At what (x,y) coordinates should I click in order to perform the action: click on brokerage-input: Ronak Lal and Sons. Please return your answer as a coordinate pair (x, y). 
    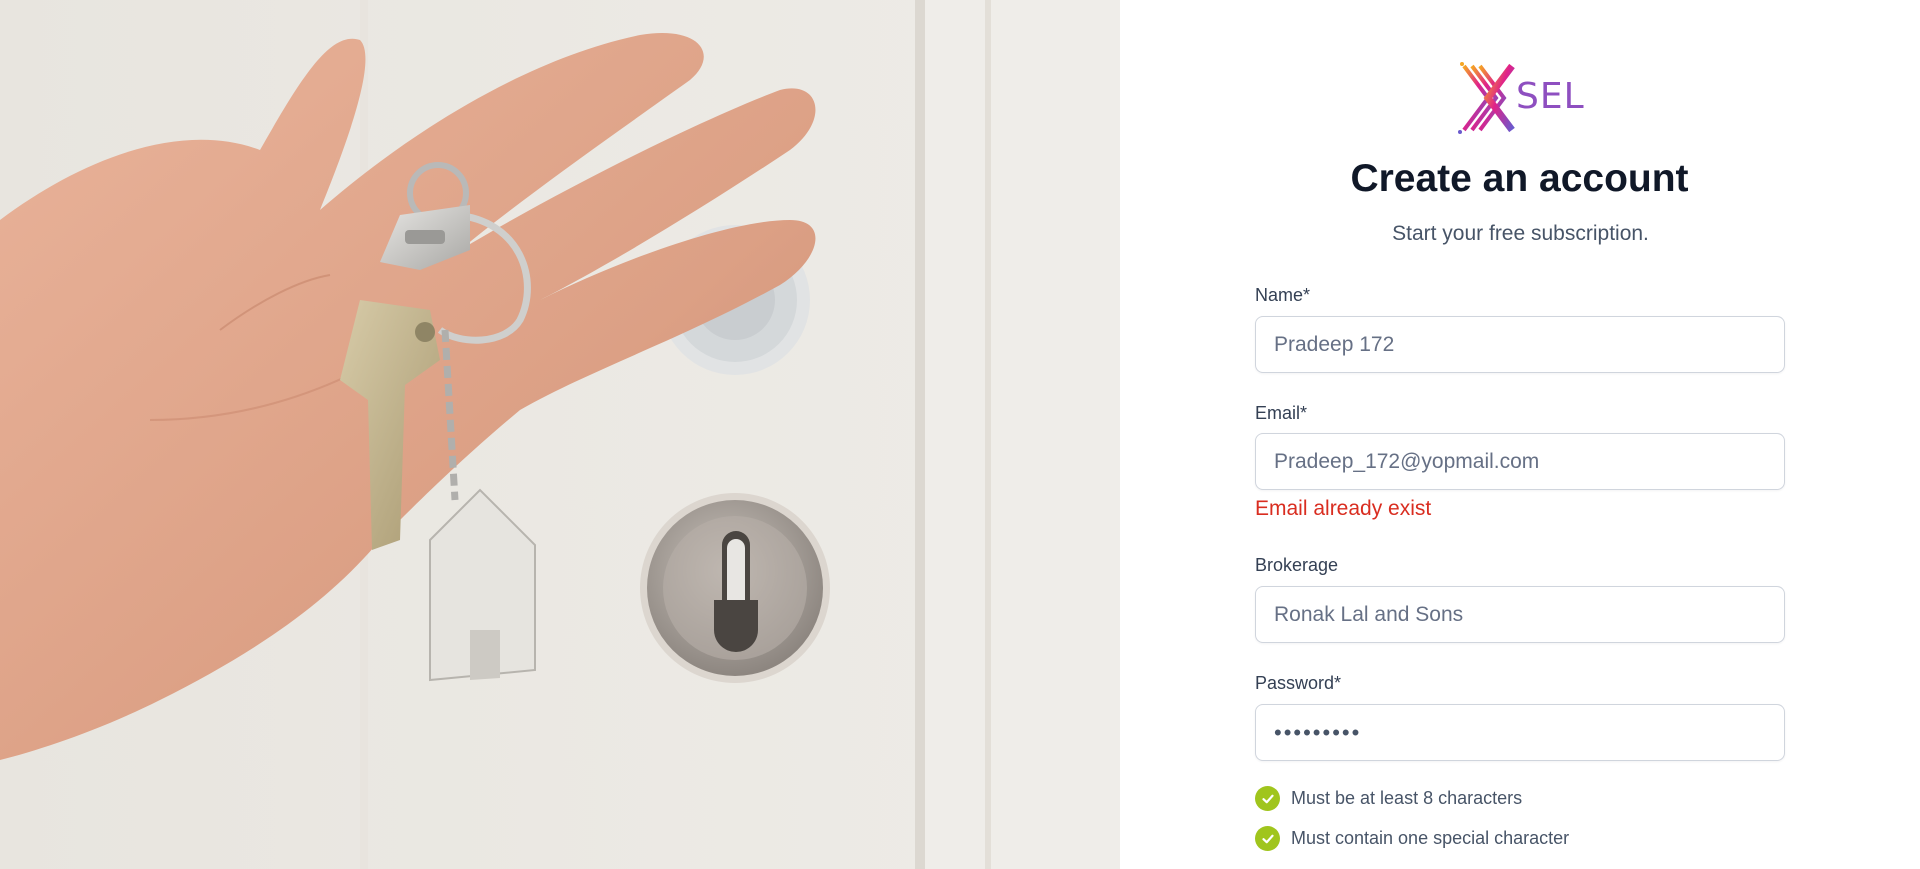
    Looking at the image, I should click on (1520, 614).